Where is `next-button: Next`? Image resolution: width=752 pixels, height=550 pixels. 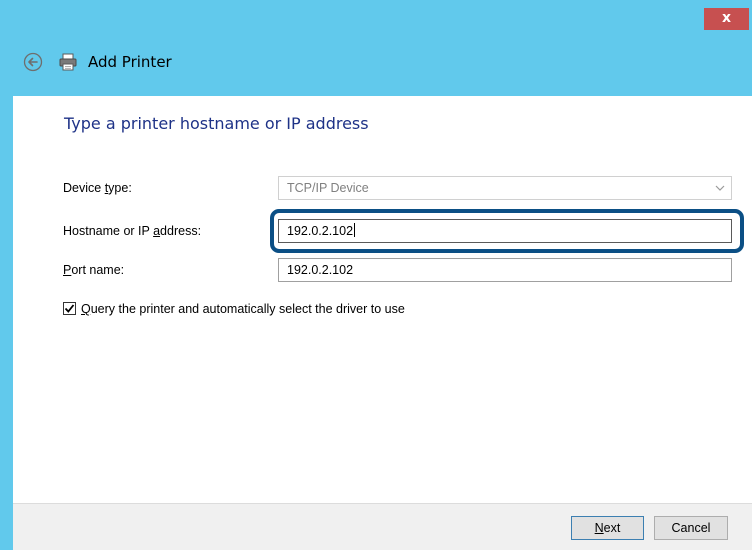 next-button: Next is located at coordinates (607, 528).